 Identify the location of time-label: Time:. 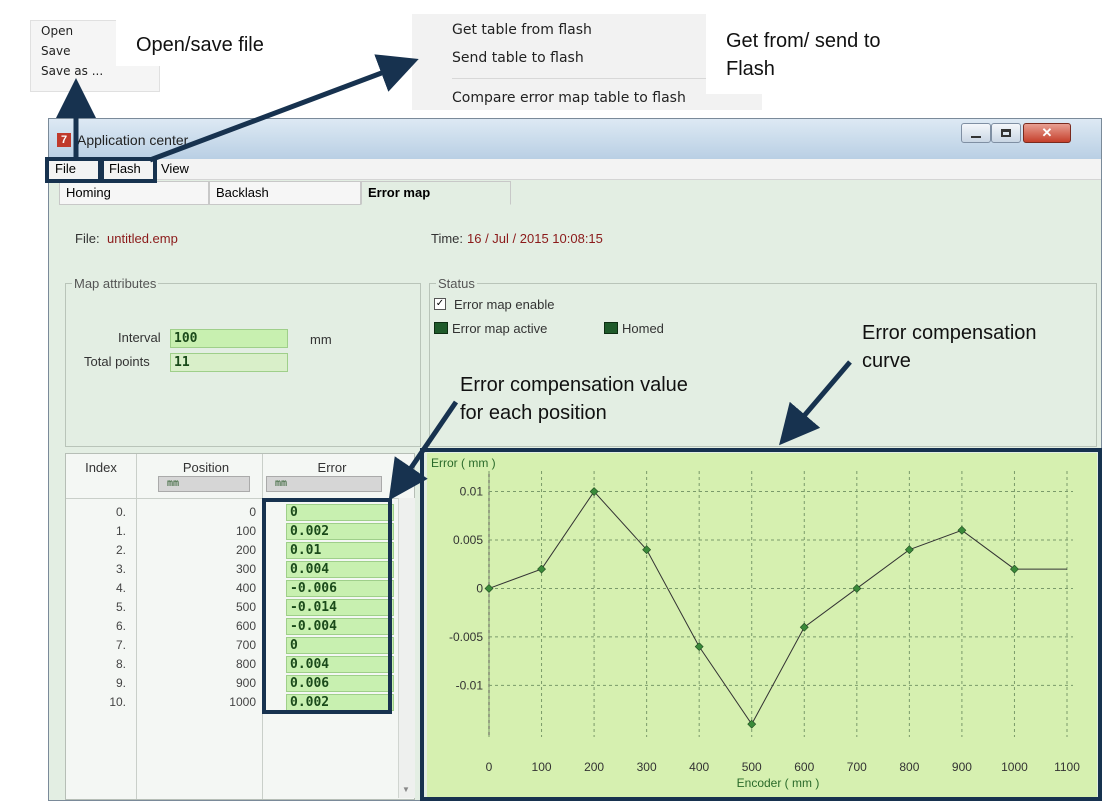
(447, 238).